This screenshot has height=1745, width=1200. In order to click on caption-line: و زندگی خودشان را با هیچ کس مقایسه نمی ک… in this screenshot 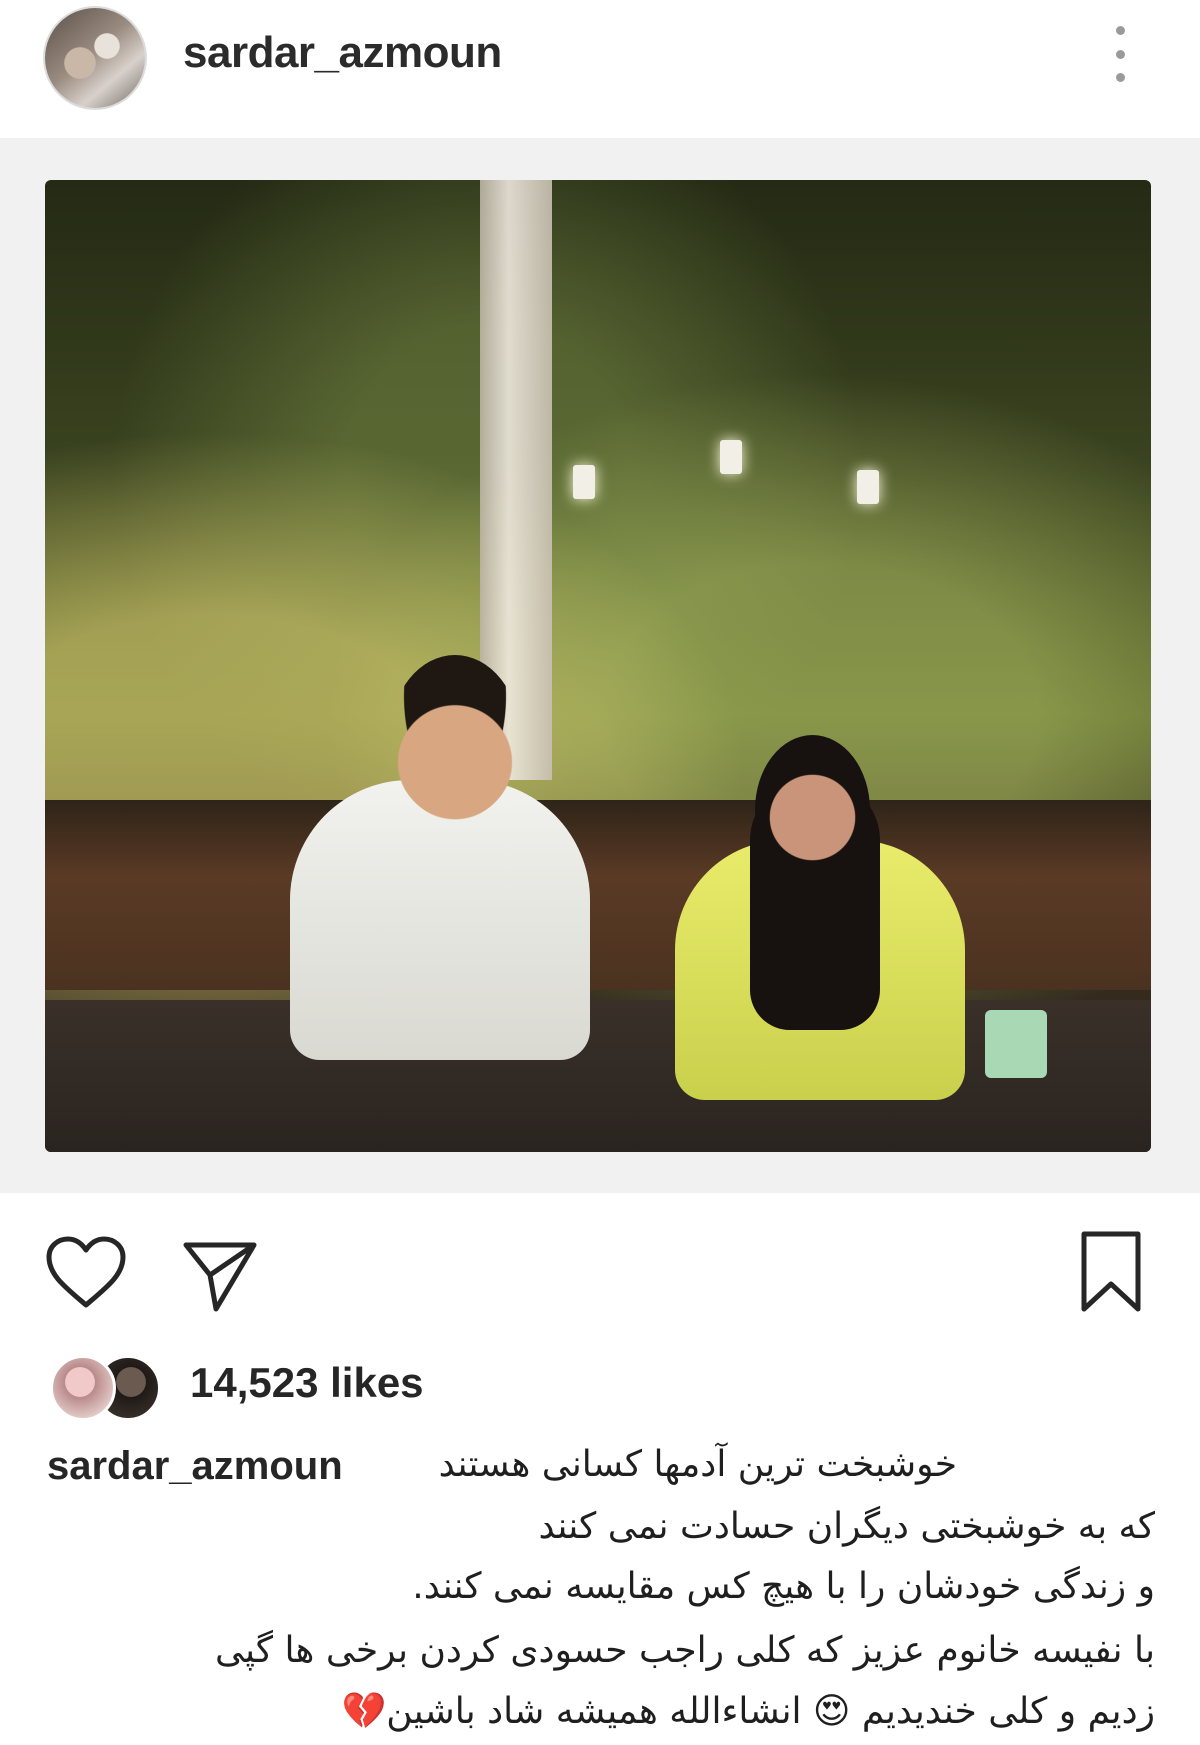, I will do `click(783, 1586)`.